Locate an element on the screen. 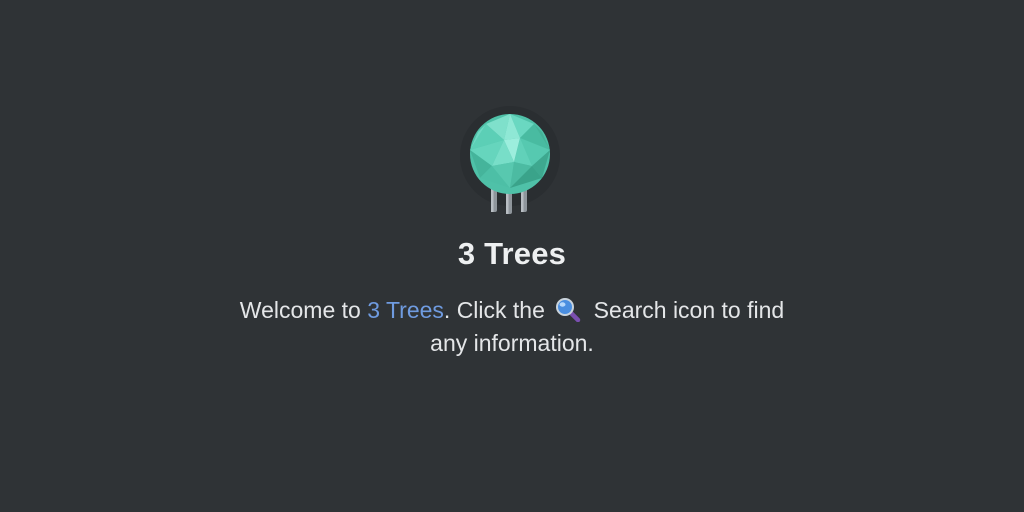 Image resolution: width=1024 pixels, height=512 pixels. tree-logo-icon is located at coordinates (513, 161).